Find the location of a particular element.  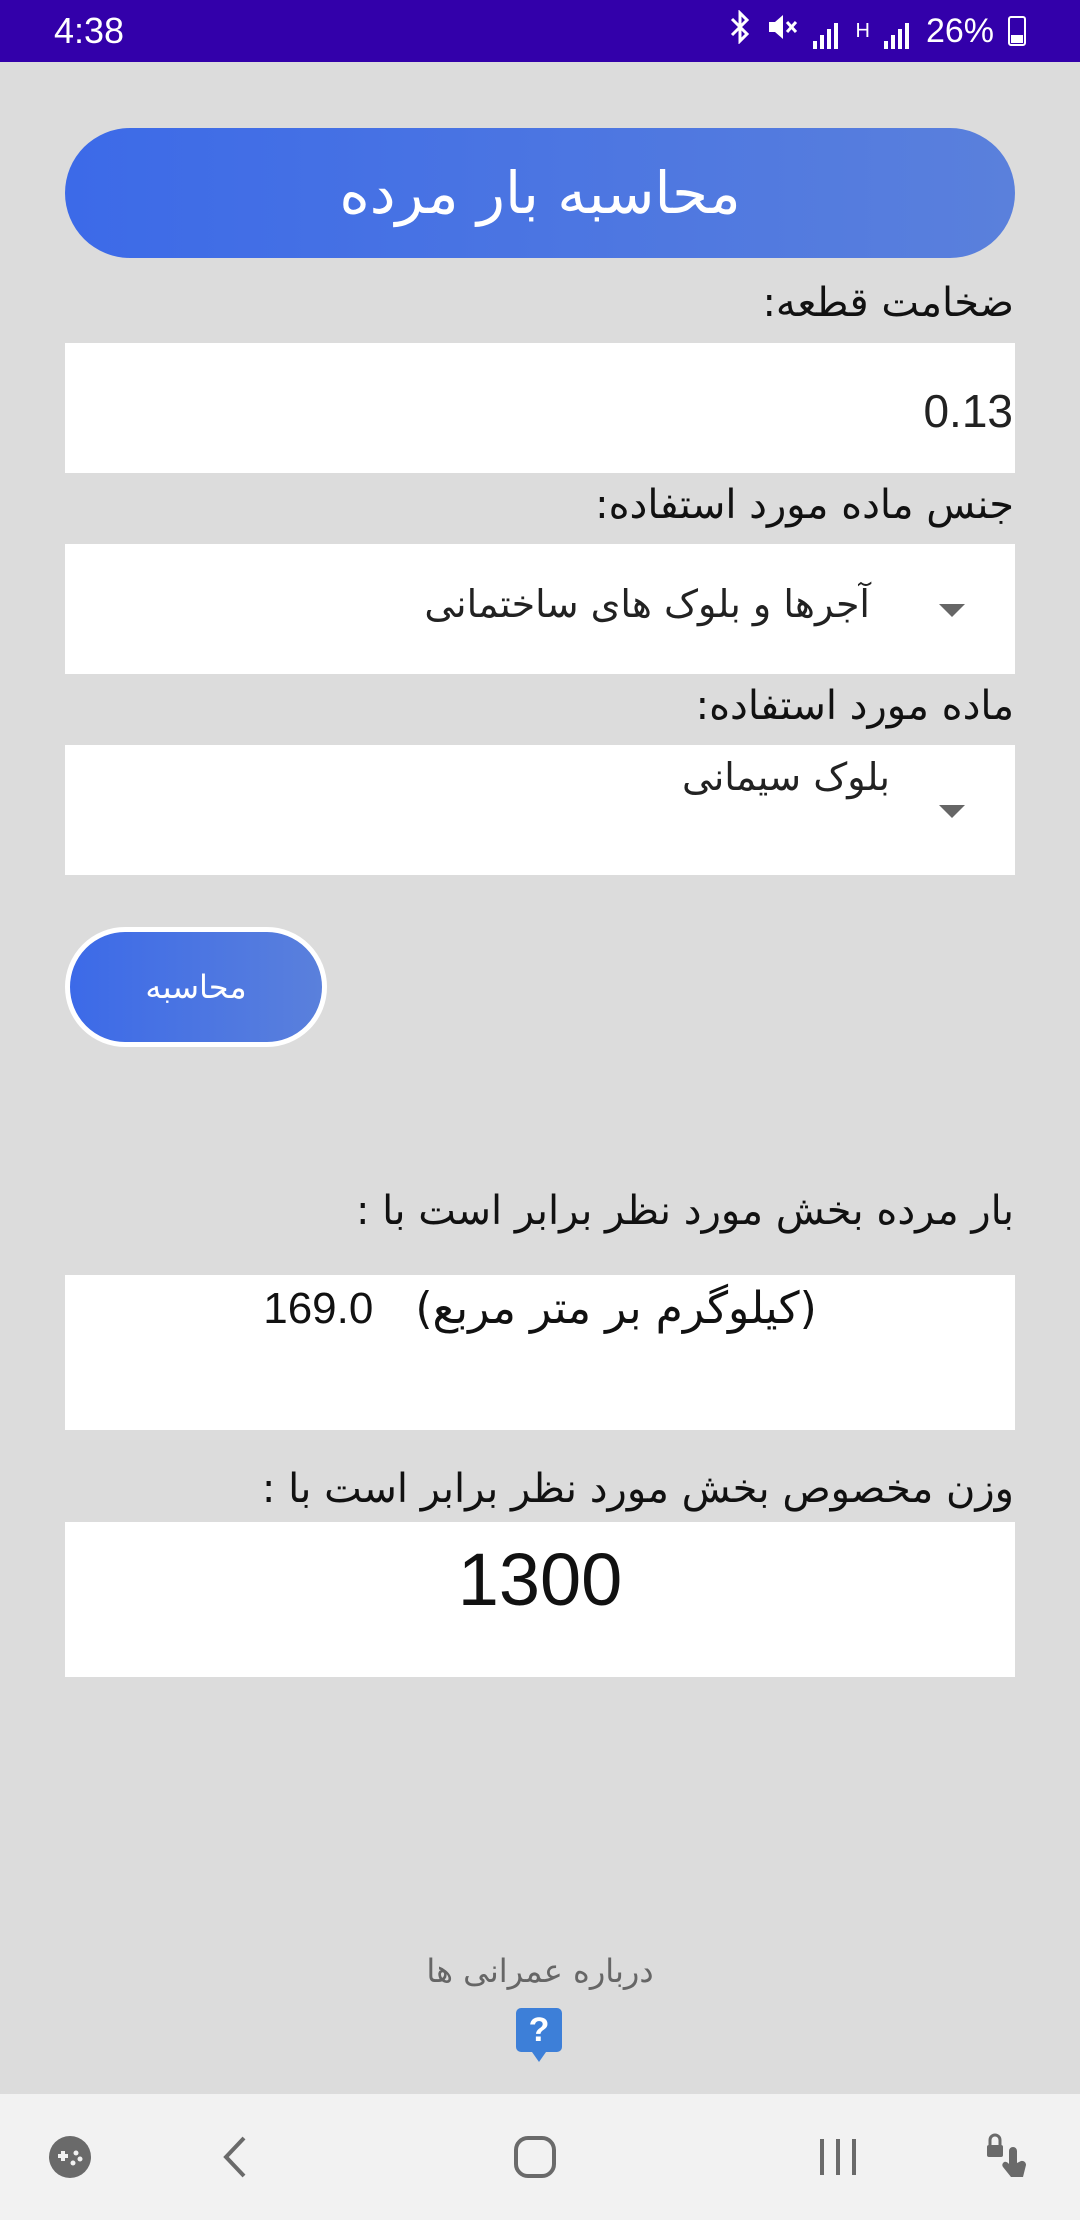

about-link: درباره عمرانی ها is located at coordinates (540, 1971).